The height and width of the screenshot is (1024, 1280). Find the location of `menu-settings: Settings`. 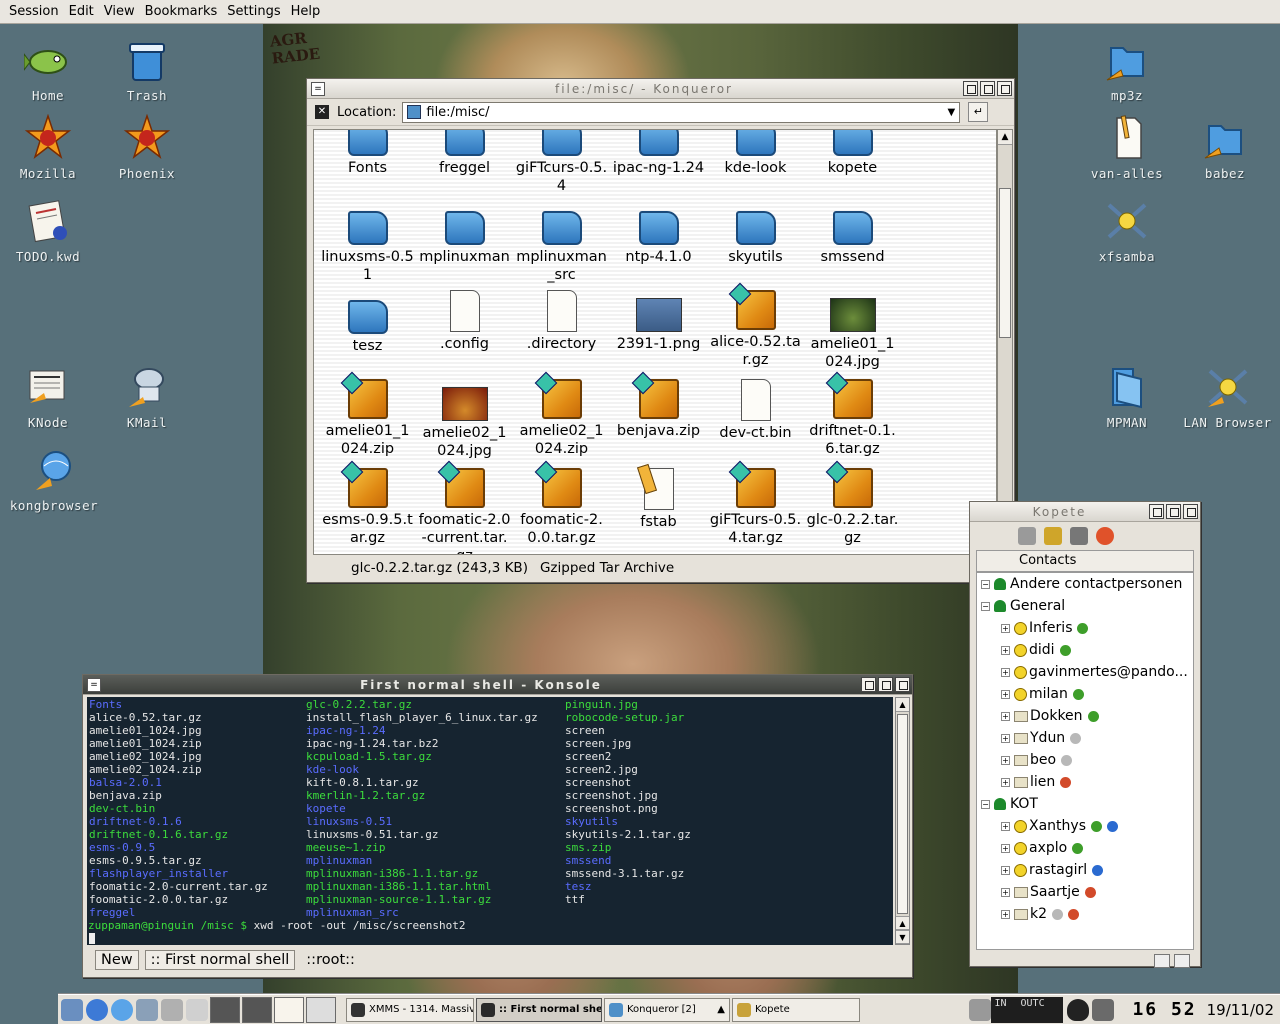

menu-settings: Settings is located at coordinates (253, 11).